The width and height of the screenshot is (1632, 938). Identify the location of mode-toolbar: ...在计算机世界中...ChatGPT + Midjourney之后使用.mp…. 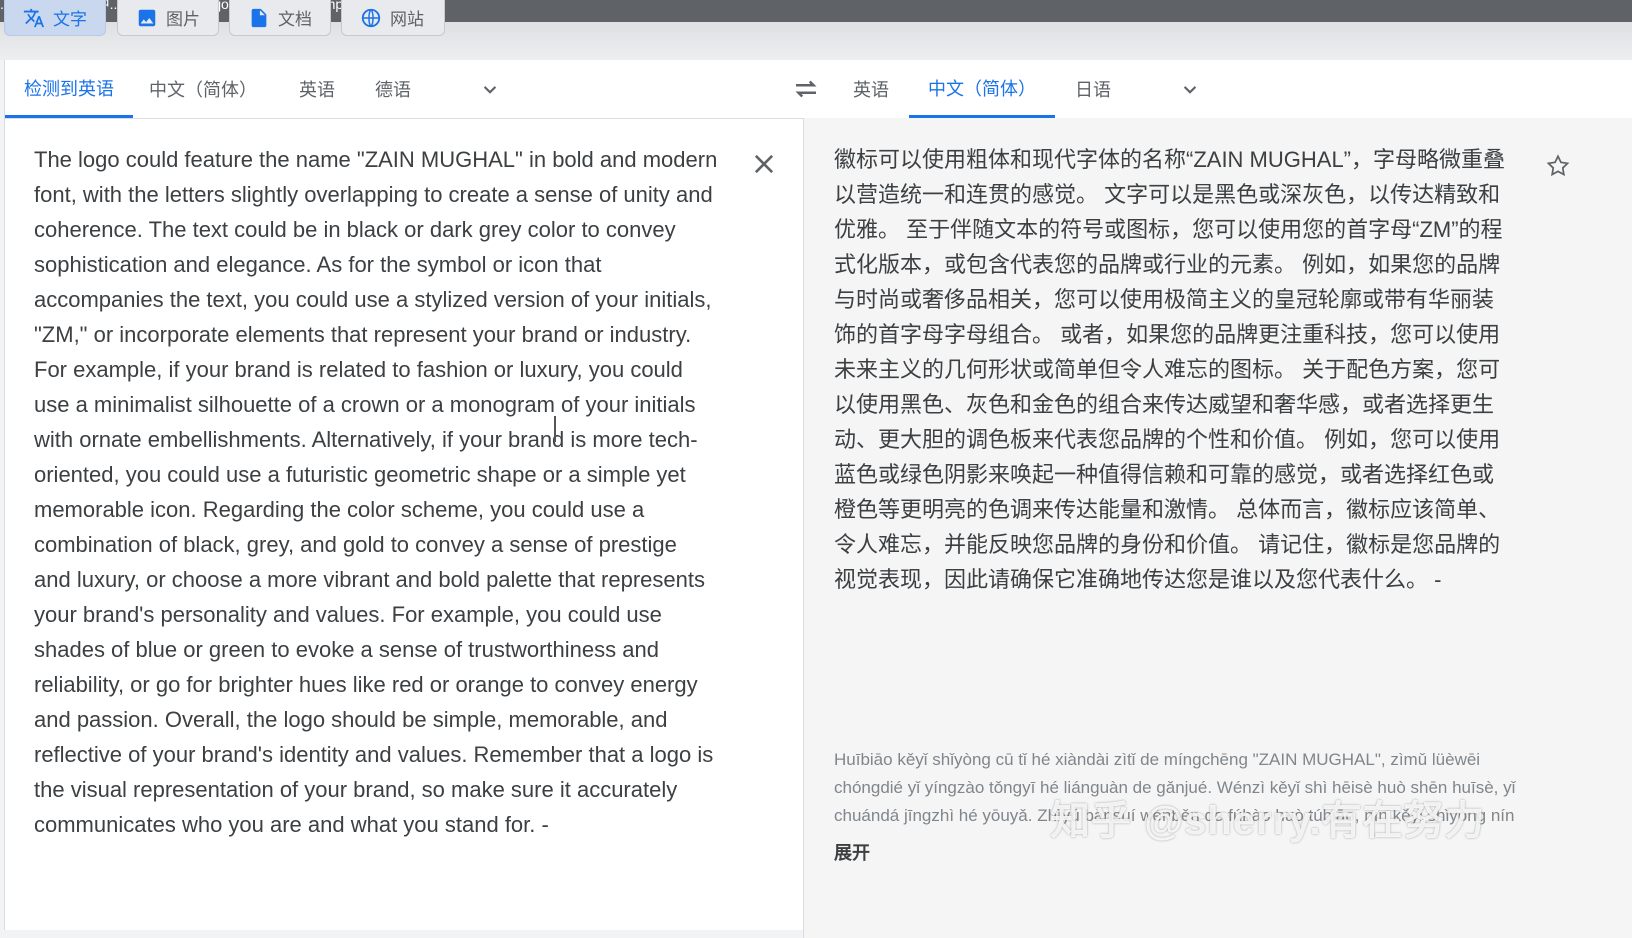
(816, 30).